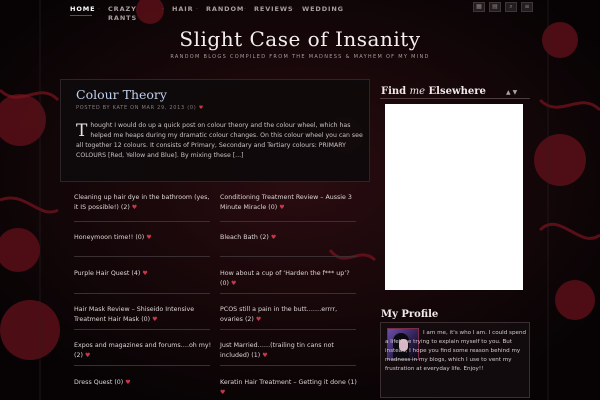 The height and width of the screenshot is (400, 600). I want to click on post-link: Dress Quest (0) ♥, so click(144, 383).